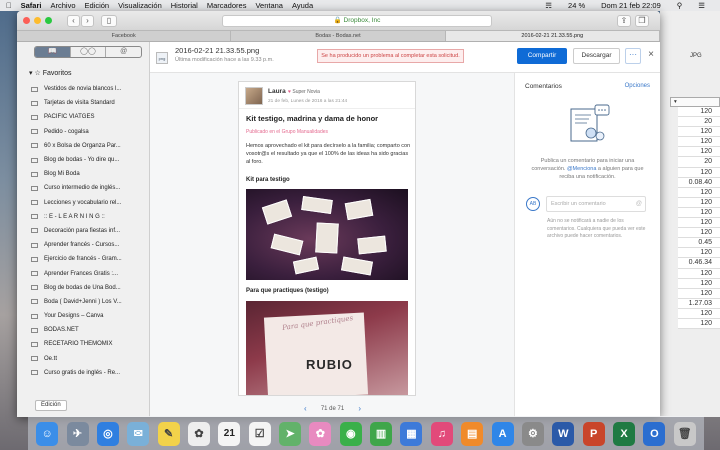 The height and width of the screenshot is (450, 720). I want to click on address-bar: 🔒 Dropbox, Inc, so click(357, 21).